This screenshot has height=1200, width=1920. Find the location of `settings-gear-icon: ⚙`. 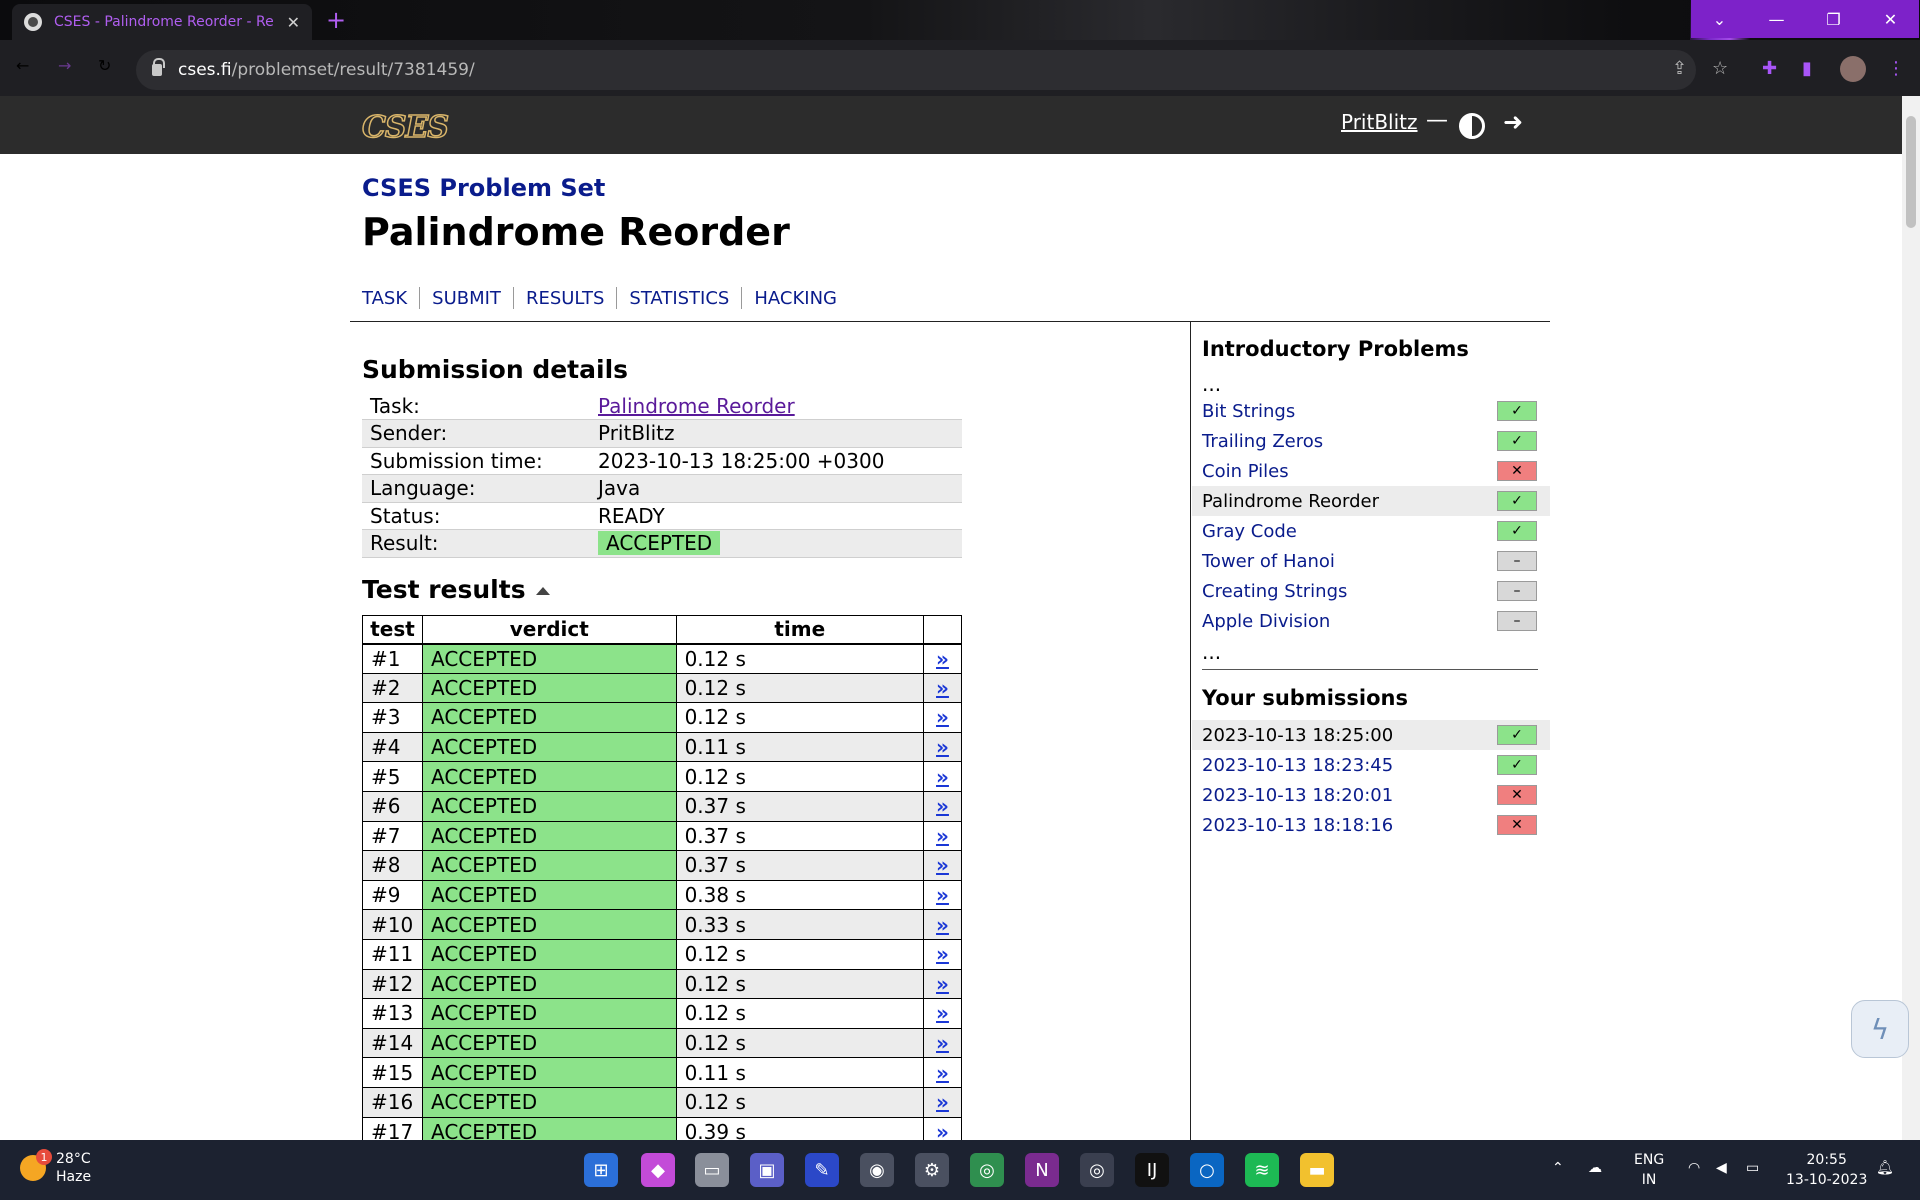

settings-gear-icon: ⚙ is located at coordinates (932, 1170).